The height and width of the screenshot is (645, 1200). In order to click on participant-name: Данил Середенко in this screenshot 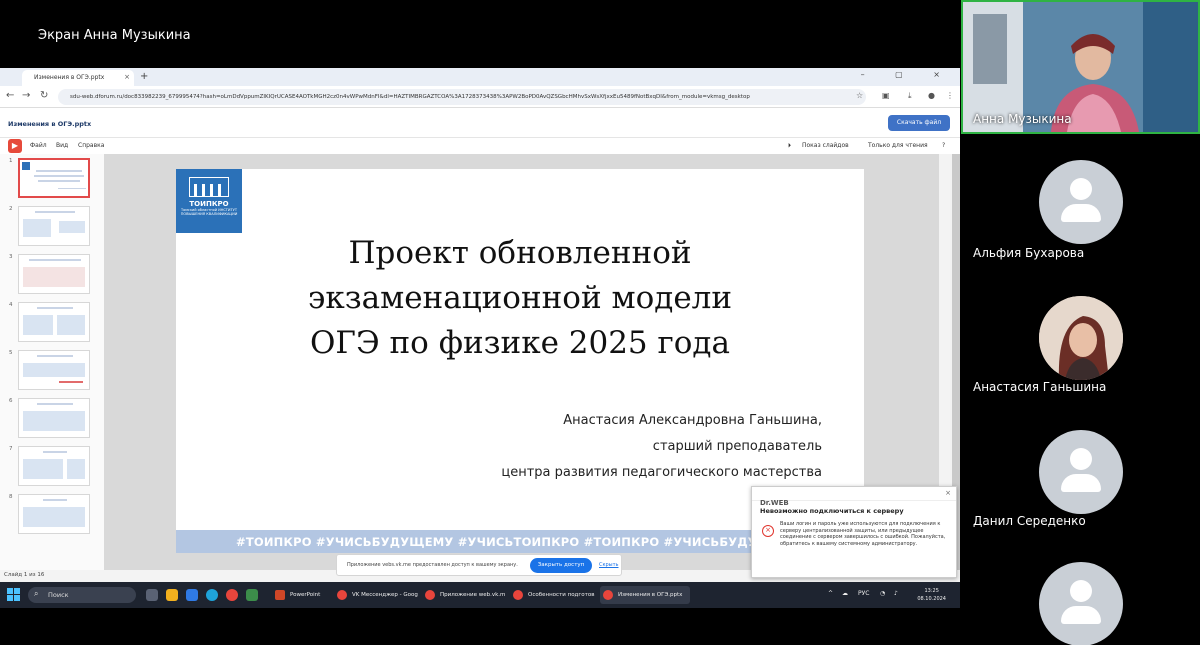, I will do `click(1029, 521)`.